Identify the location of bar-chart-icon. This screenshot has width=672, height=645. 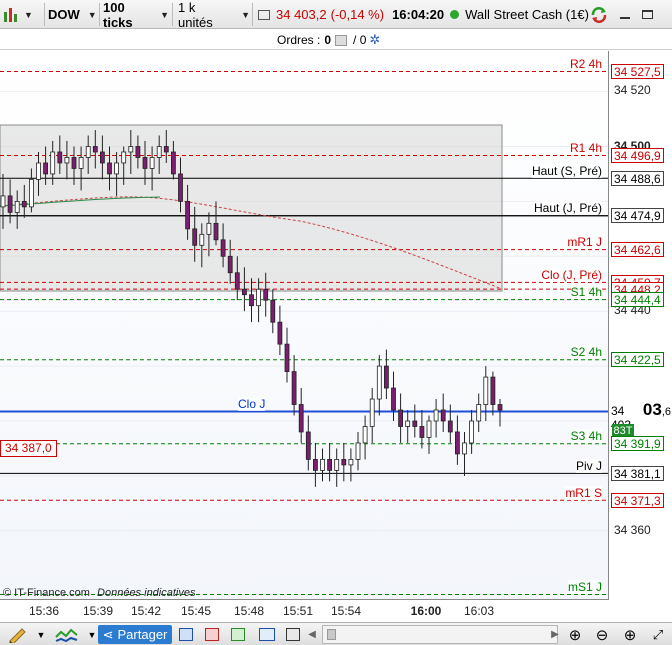
(10, 14).